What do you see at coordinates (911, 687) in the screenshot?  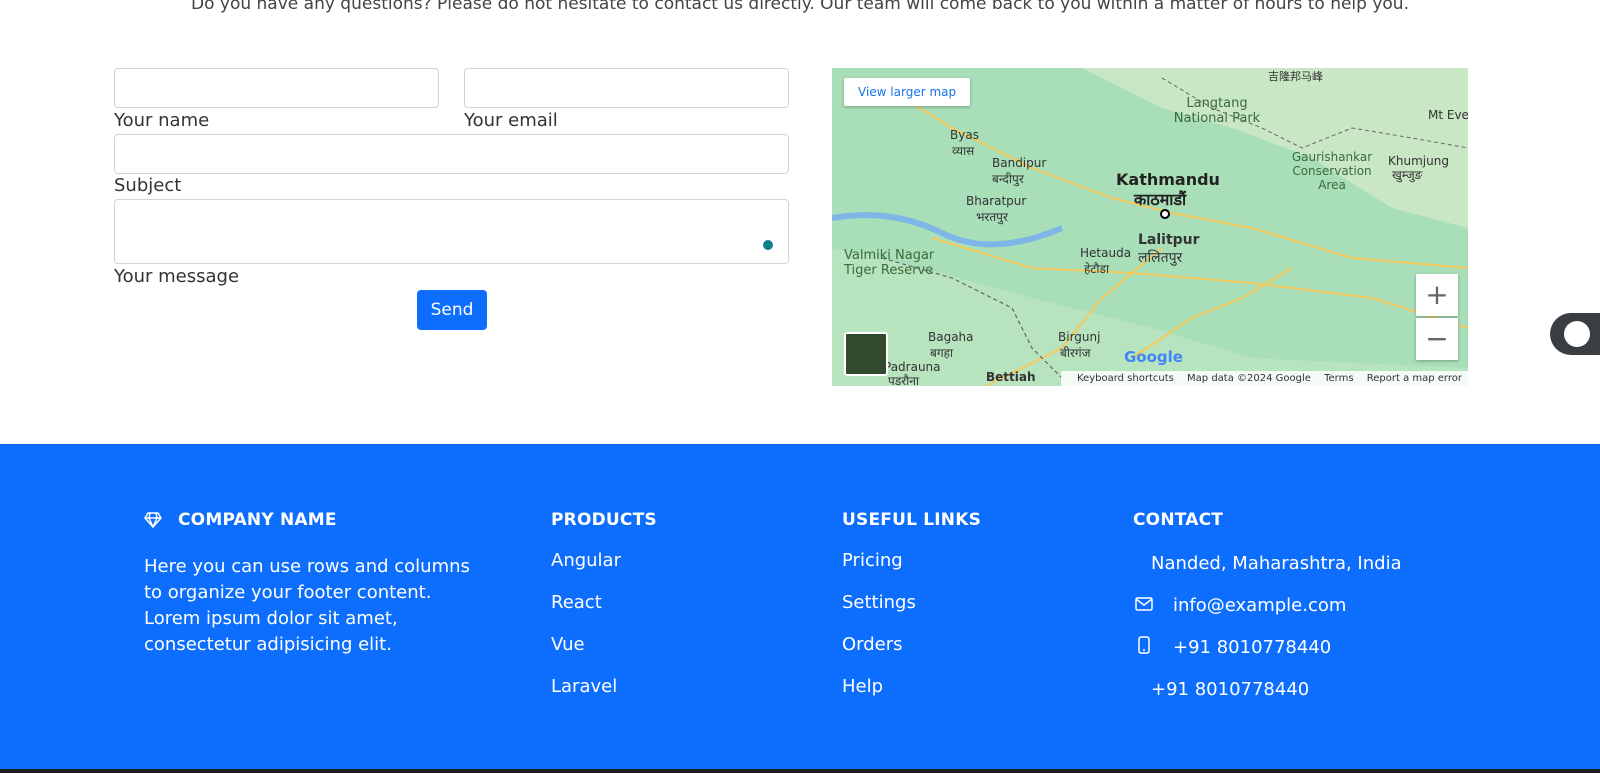 I see `link-help: Help` at bounding box center [911, 687].